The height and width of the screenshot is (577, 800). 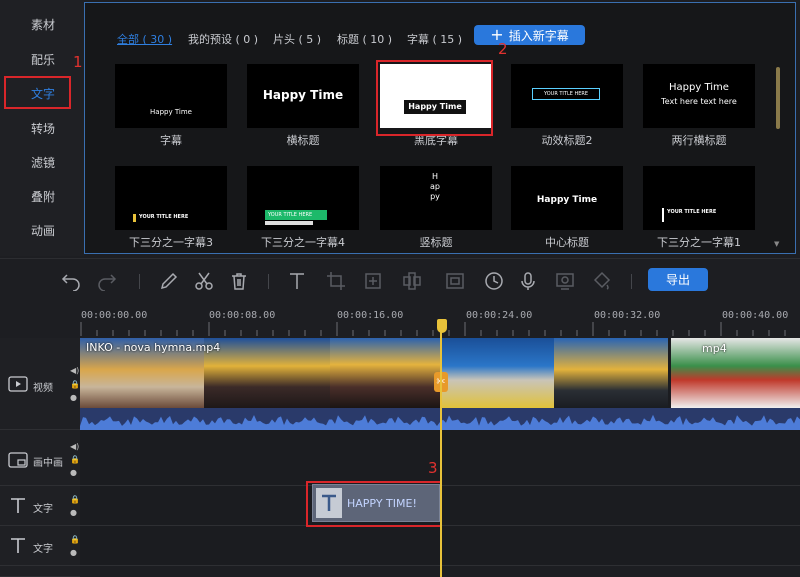 I want to click on ruler-time-label: 00:00:08.00, so click(x=242, y=315).